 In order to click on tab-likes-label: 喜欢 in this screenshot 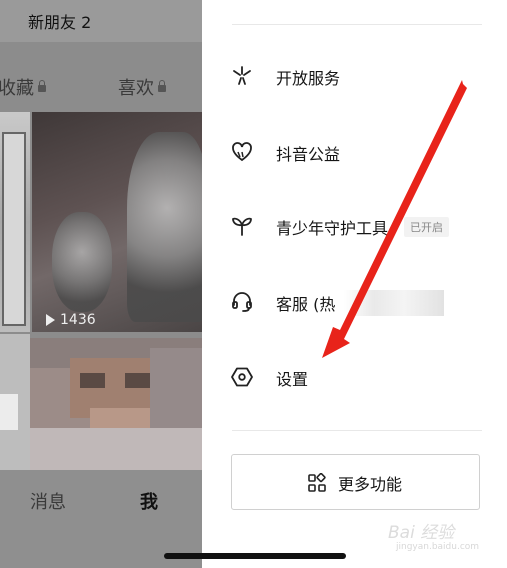, I will do `click(136, 88)`.